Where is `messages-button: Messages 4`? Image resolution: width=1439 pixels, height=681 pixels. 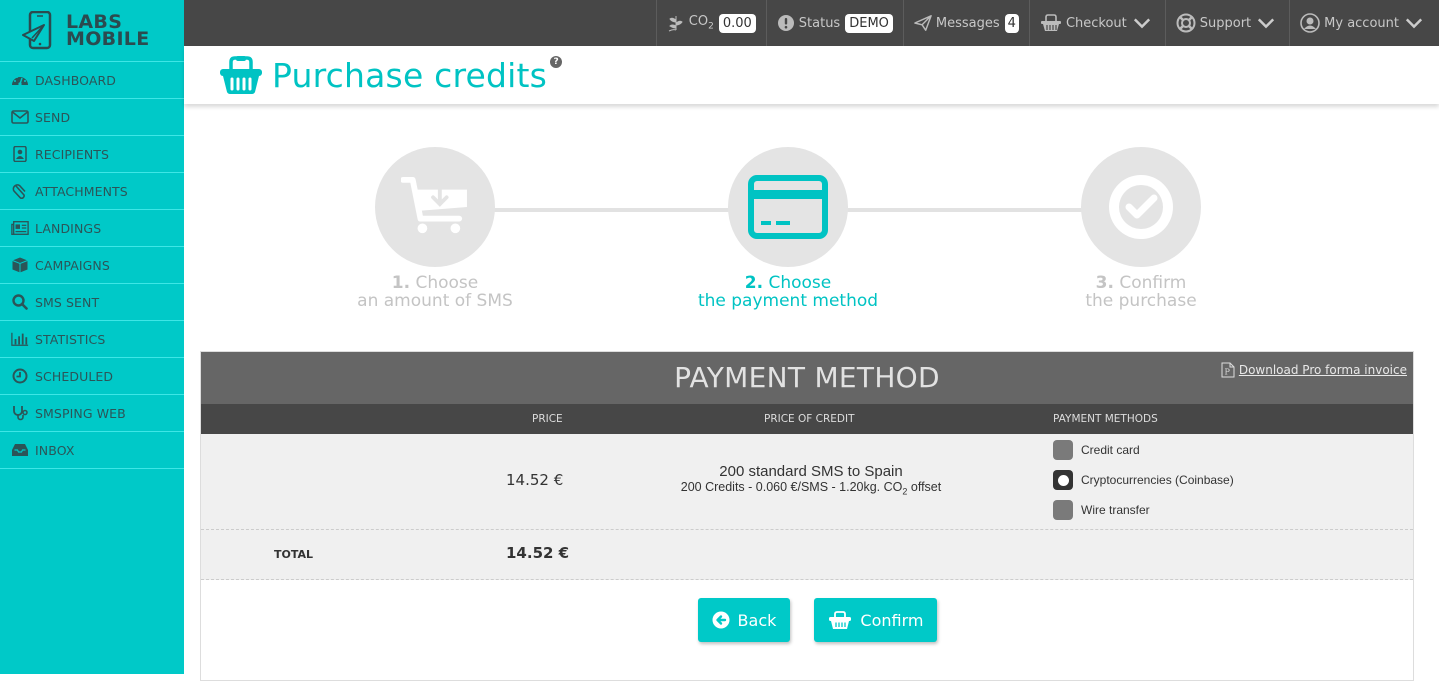 messages-button: Messages 4 is located at coordinates (966, 23).